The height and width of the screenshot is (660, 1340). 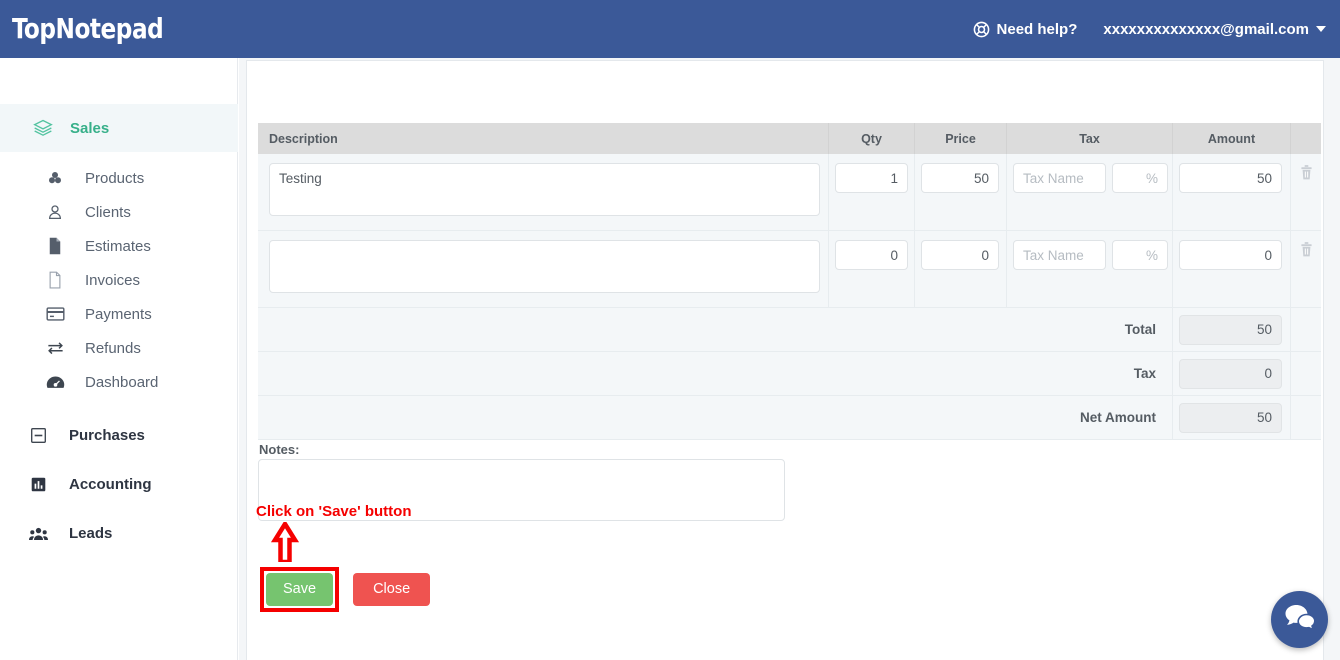 I want to click on column-header-tax: Tax, so click(x=1089, y=138).